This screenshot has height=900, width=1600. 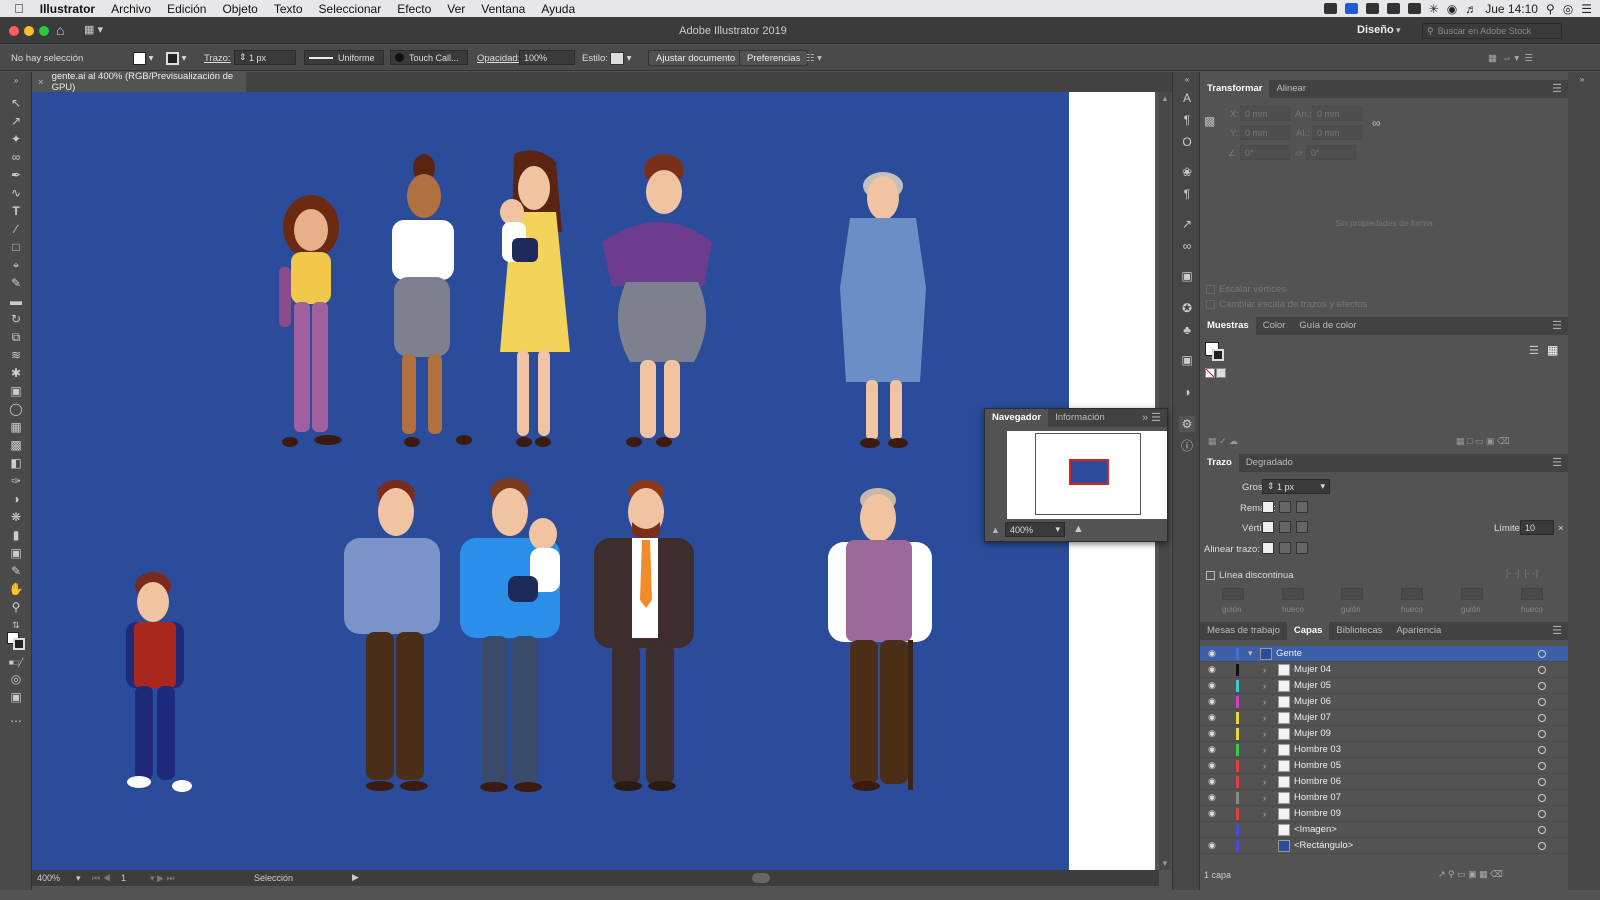 What do you see at coordinates (16, 121) in the screenshot?
I see `direct-selection-tool-icon: ↗` at bounding box center [16, 121].